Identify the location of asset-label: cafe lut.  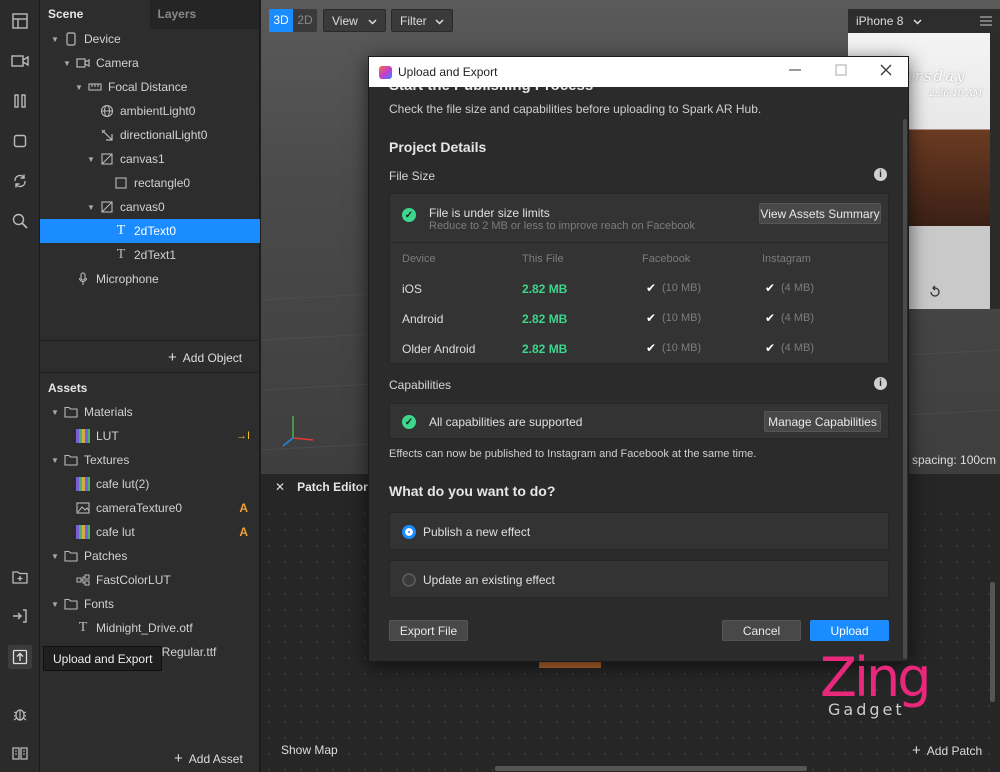
(115, 532).